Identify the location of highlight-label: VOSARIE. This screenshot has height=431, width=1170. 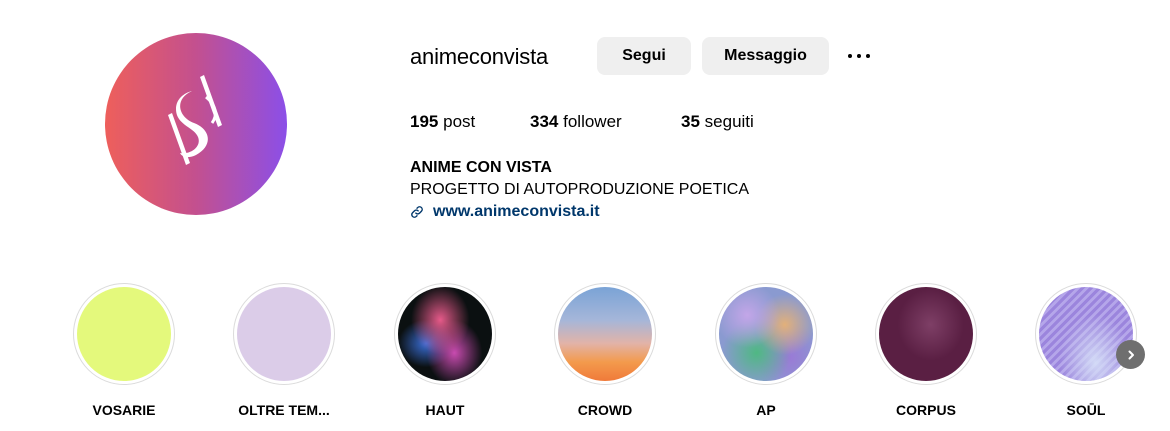
(124, 410).